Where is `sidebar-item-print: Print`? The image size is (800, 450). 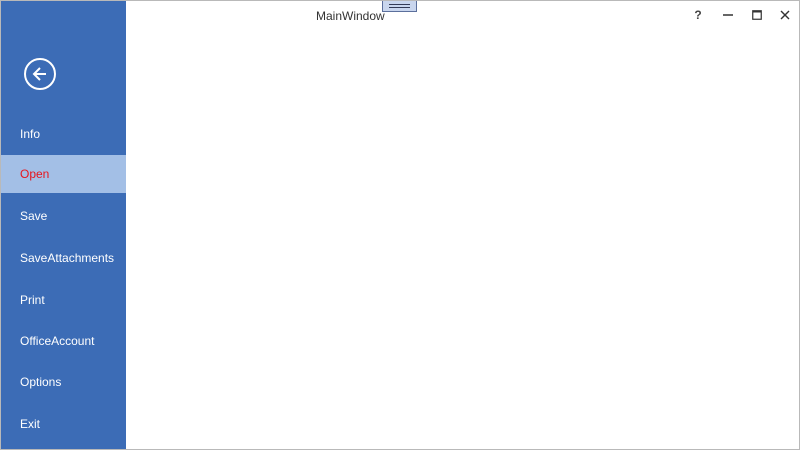
sidebar-item-print: Print is located at coordinates (63, 300).